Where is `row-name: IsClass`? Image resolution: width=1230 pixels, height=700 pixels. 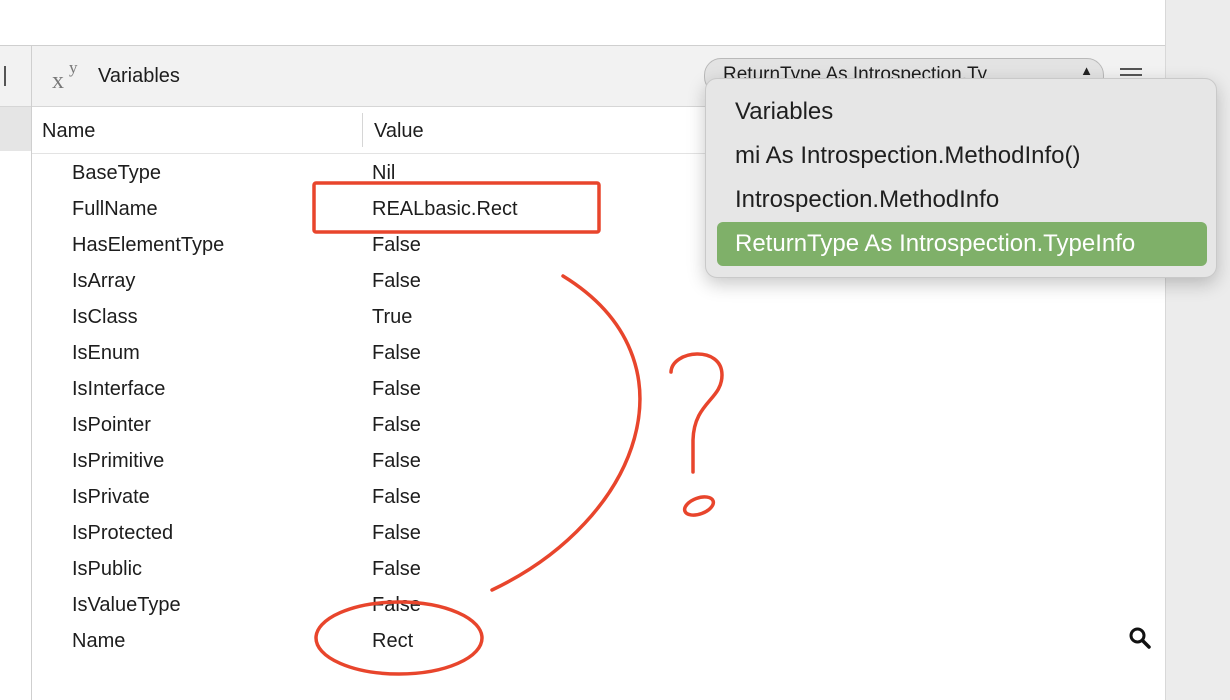
row-name: IsClass is located at coordinates (105, 317).